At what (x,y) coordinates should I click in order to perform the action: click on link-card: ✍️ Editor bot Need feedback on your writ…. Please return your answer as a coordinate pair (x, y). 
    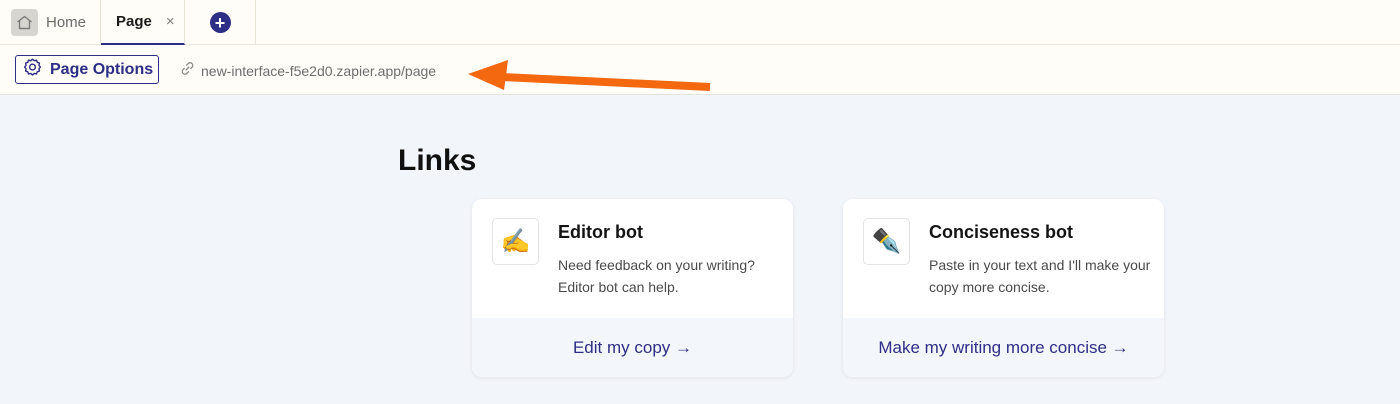
    Looking at the image, I should click on (632, 288).